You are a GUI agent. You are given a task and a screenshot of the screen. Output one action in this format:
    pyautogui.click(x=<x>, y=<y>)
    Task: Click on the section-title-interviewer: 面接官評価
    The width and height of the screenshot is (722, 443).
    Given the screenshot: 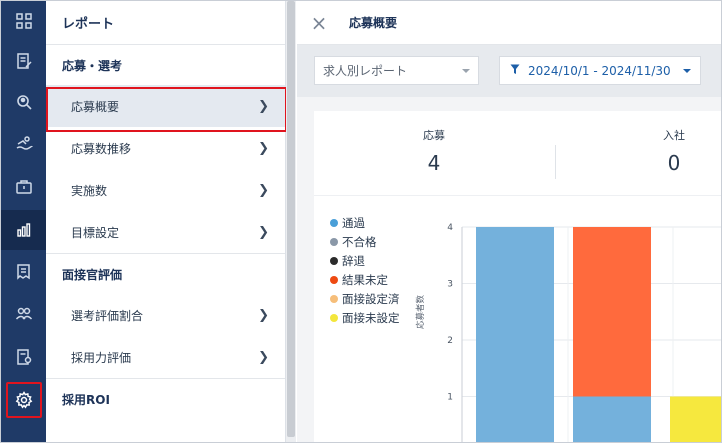 What is the action you would take?
    pyautogui.click(x=92, y=274)
    